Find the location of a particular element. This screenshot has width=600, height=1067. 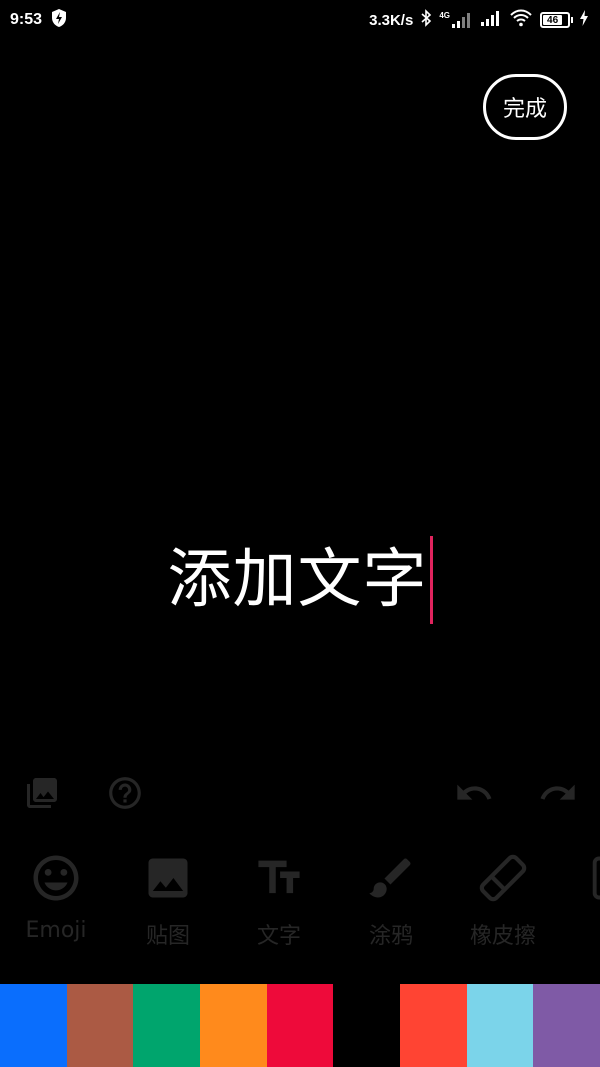

emoji-icon is located at coordinates (56, 878).